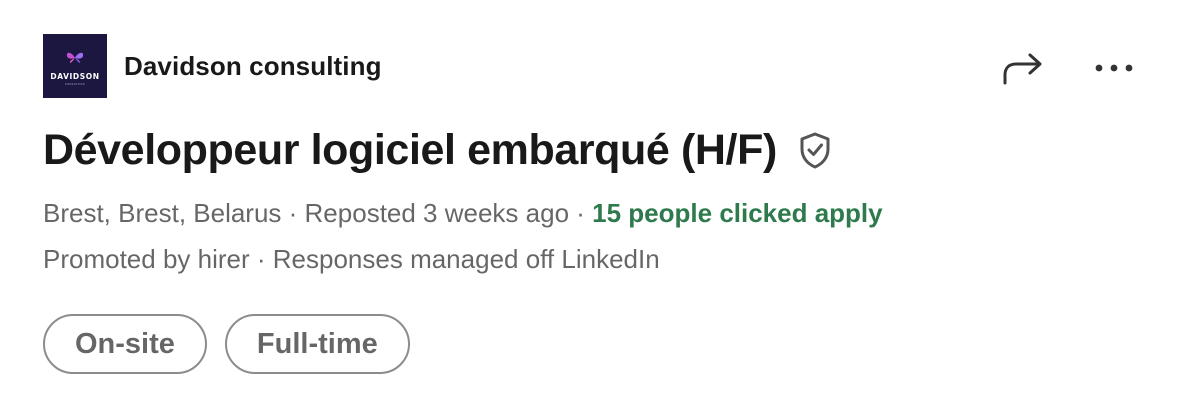 The height and width of the screenshot is (406, 1198). What do you see at coordinates (410, 150) in the screenshot?
I see `job-title: Développeur logiciel embarqué (H/F)` at bounding box center [410, 150].